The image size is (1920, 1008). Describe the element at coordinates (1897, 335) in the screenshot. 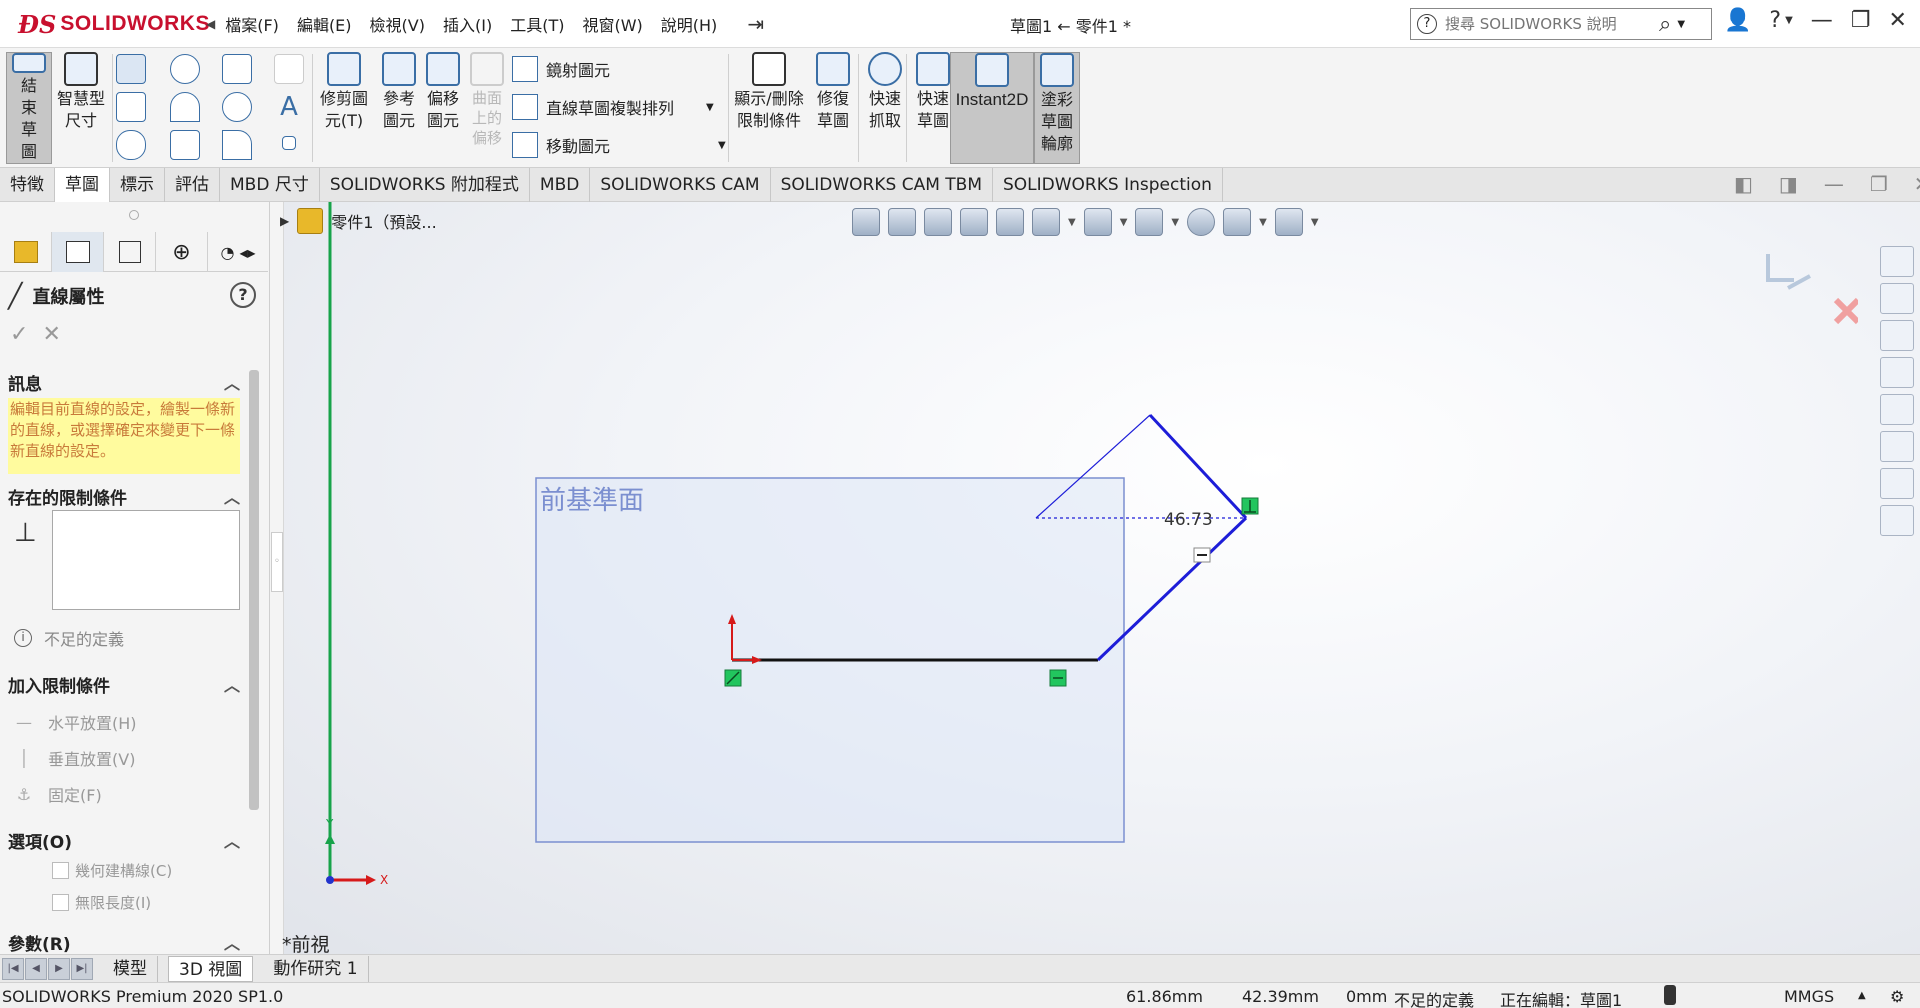

I see `design-library-icon` at that location.